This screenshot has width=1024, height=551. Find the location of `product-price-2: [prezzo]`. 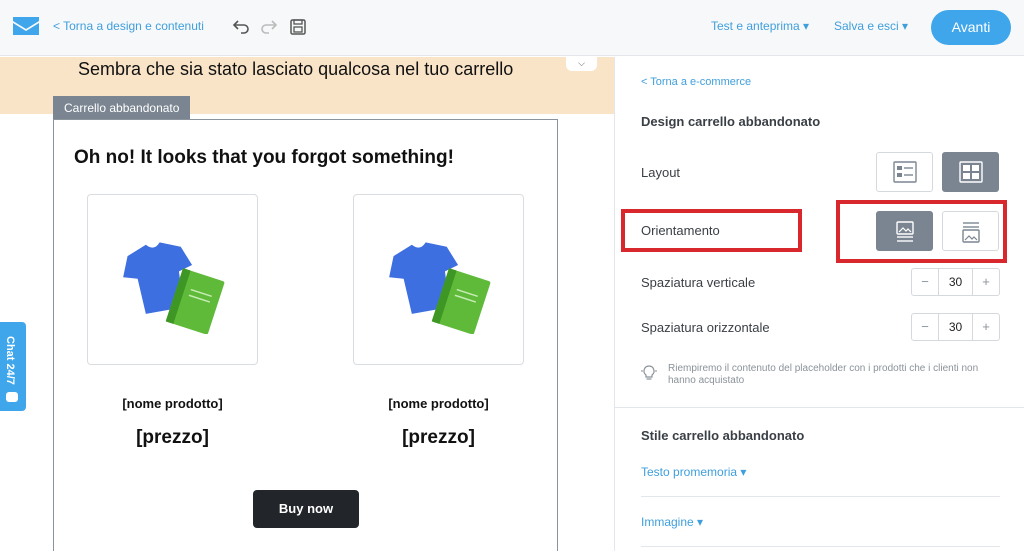

product-price-2: [prezzo] is located at coordinates (438, 437).